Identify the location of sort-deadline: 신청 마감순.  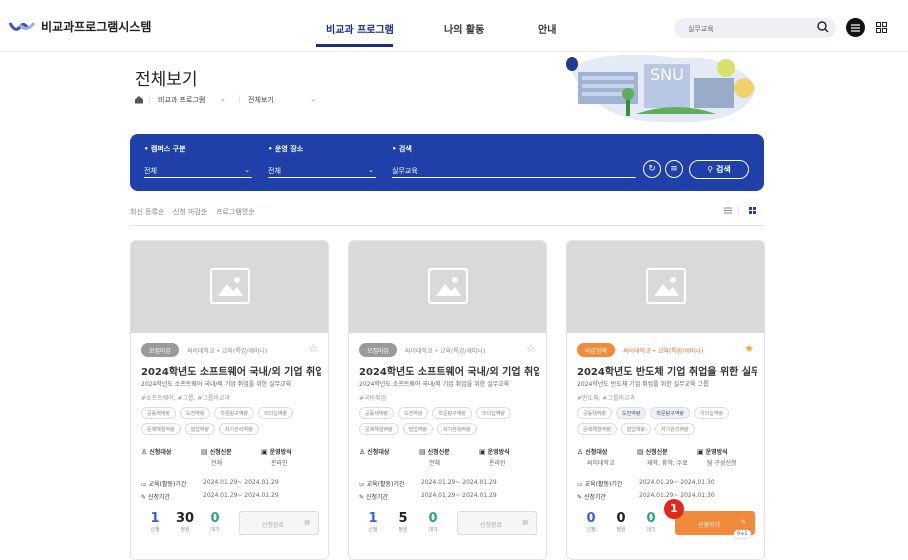
(190, 212).